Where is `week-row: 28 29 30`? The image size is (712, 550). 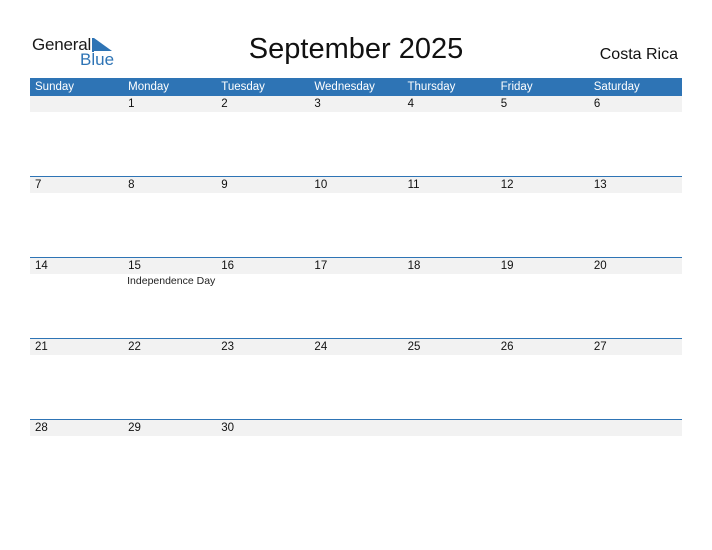 week-row: 28 29 30 is located at coordinates (356, 459).